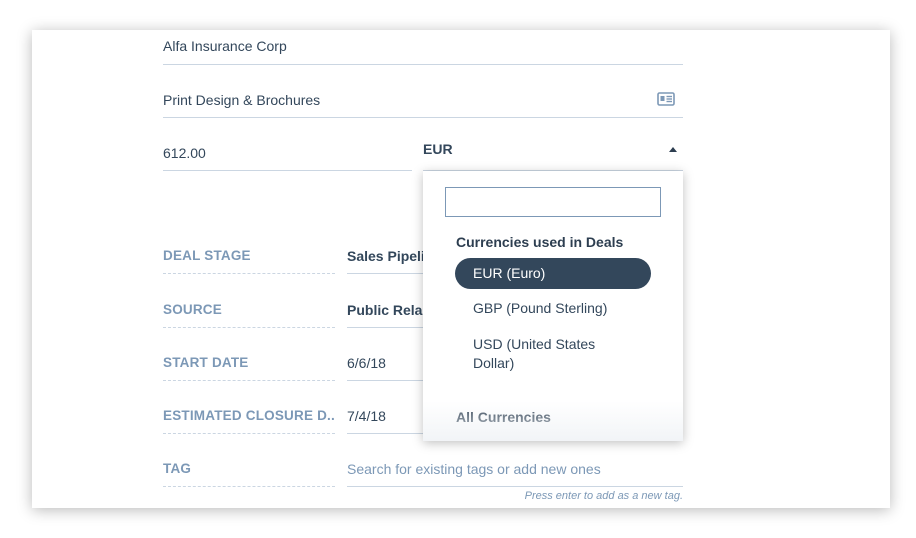  What do you see at coordinates (553, 153) in the screenshot?
I see `currency-select: EUR` at bounding box center [553, 153].